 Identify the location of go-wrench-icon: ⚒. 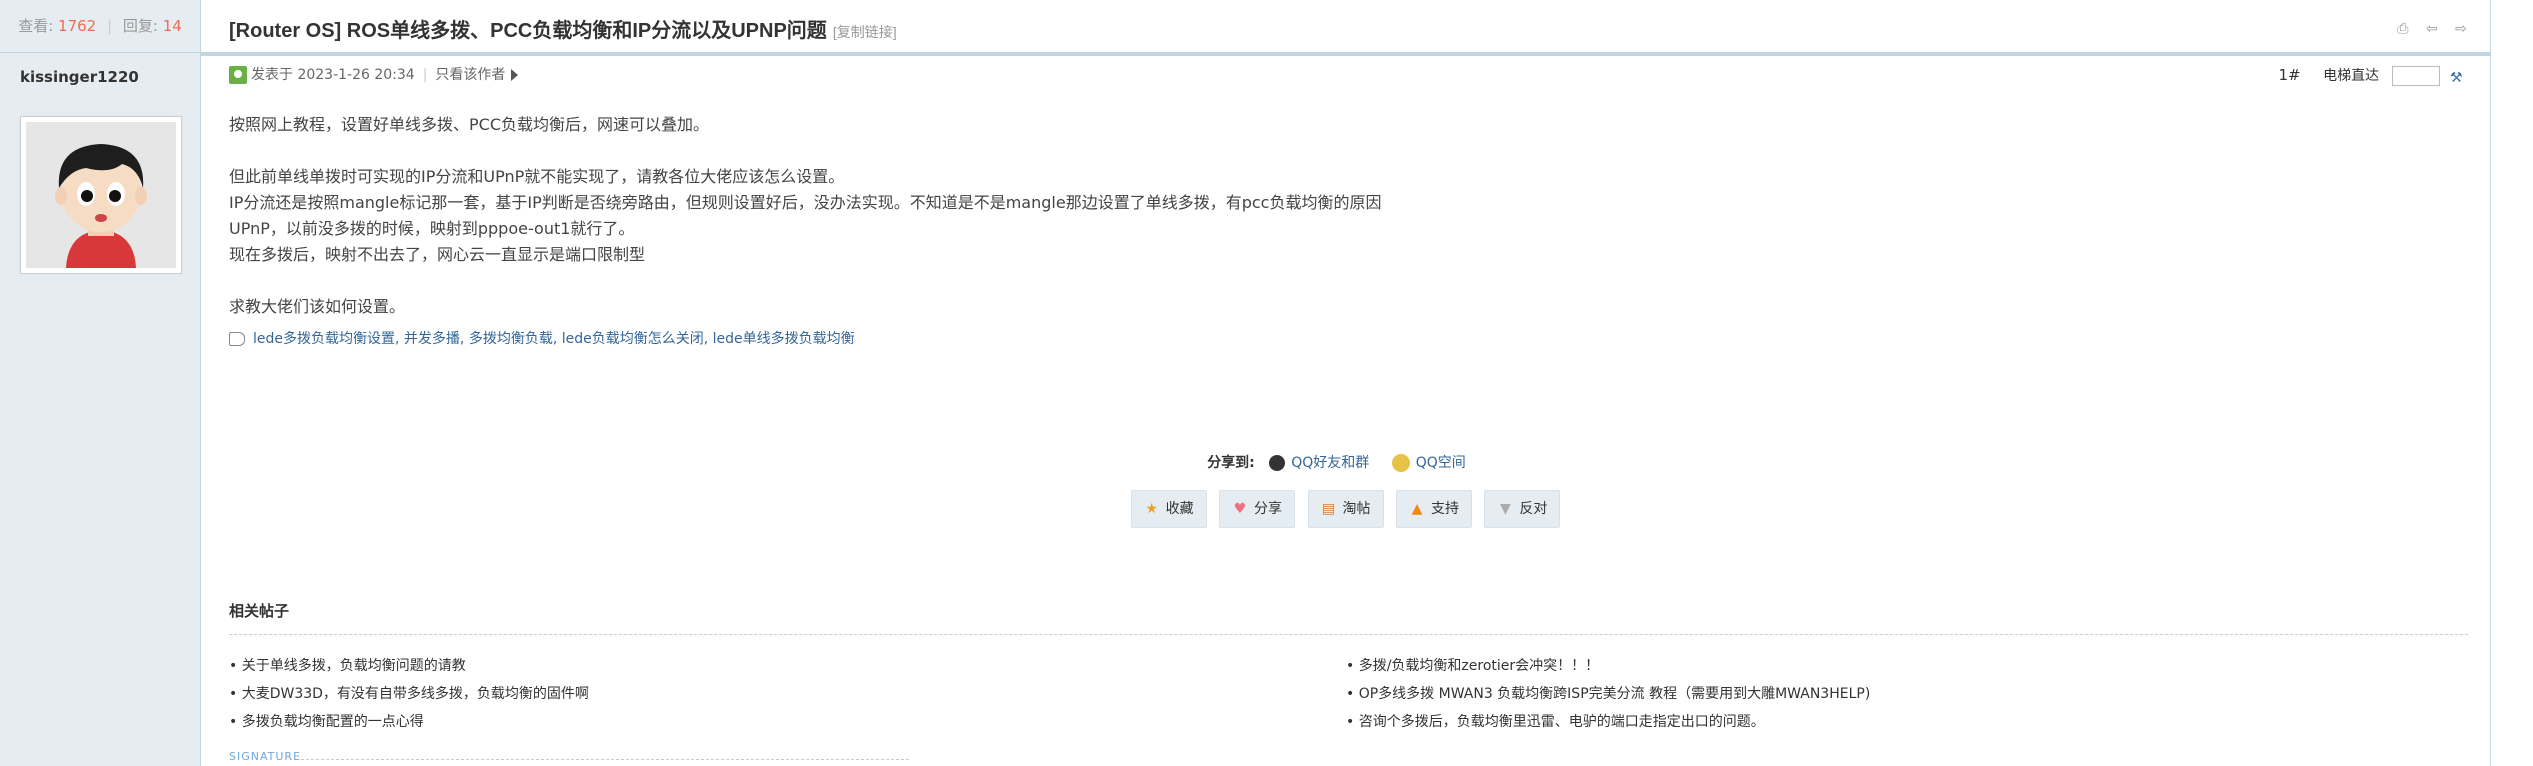
(2459, 76).